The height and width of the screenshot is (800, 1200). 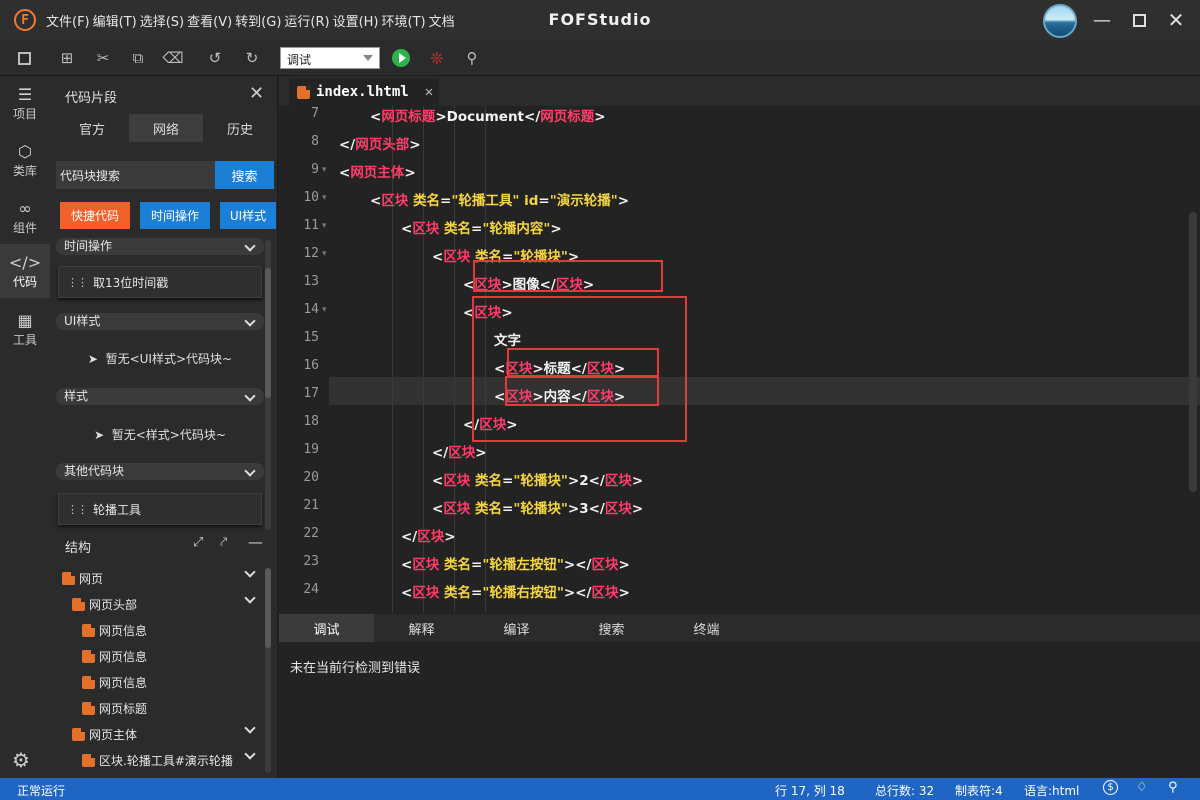 What do you see at coordinates (364, 92) in the screenshot?
I see `tab-index-lhtml: index.lhtml ✕` at bounding box center [364, 92].